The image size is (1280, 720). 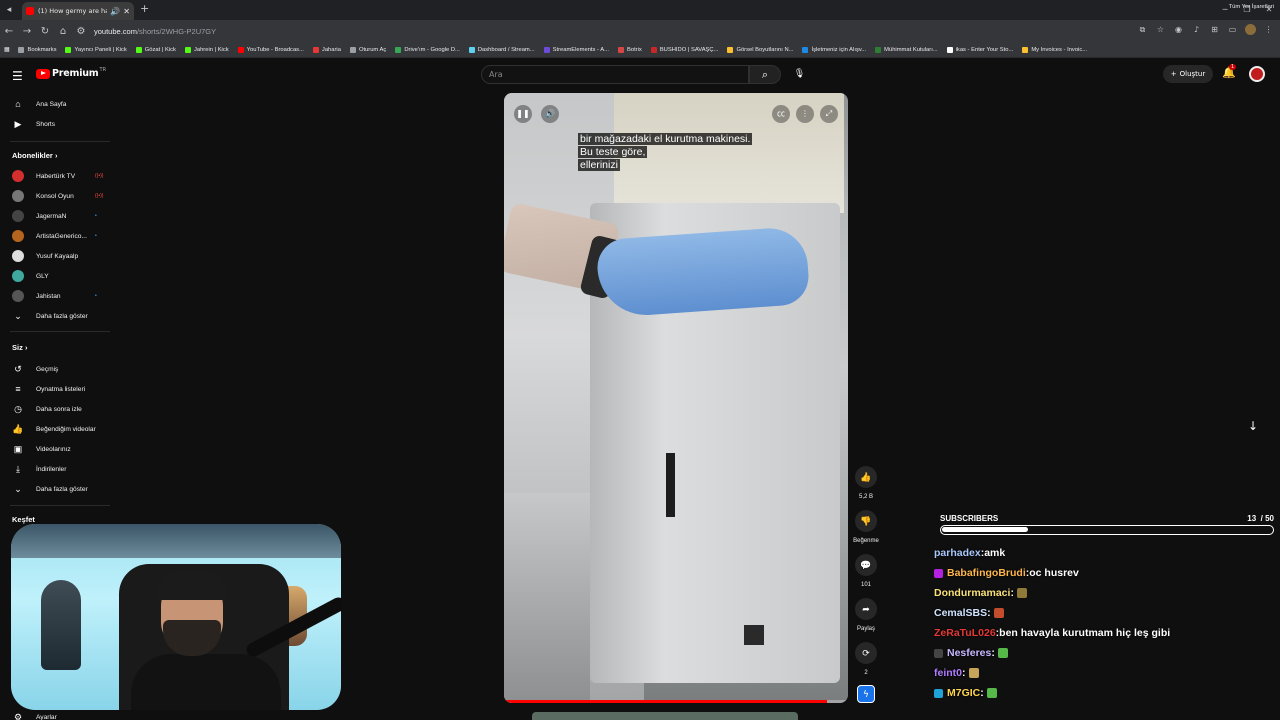 What do you see at coordinates (115, 11) in the screenshot?
I see `speaker-icon: 🔊` at bounding box center [115, 11].